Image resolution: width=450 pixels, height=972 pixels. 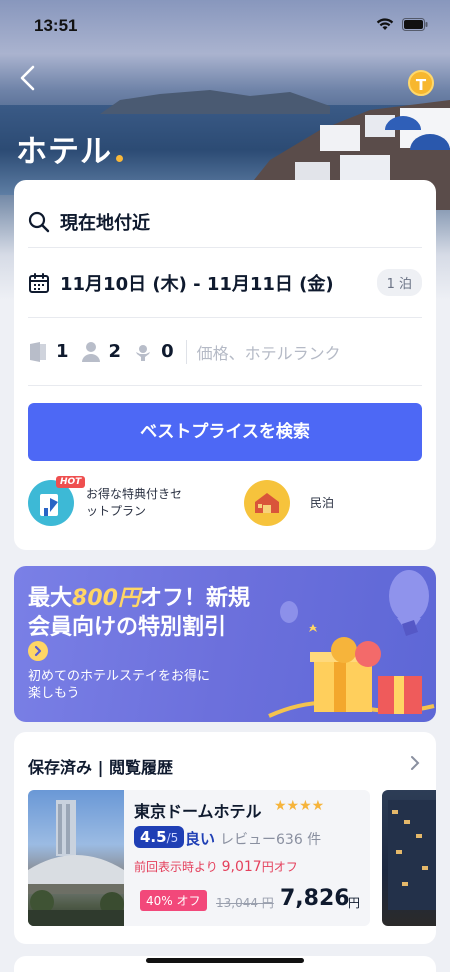 I want to click on house-icon, so click(x=267, y=503).